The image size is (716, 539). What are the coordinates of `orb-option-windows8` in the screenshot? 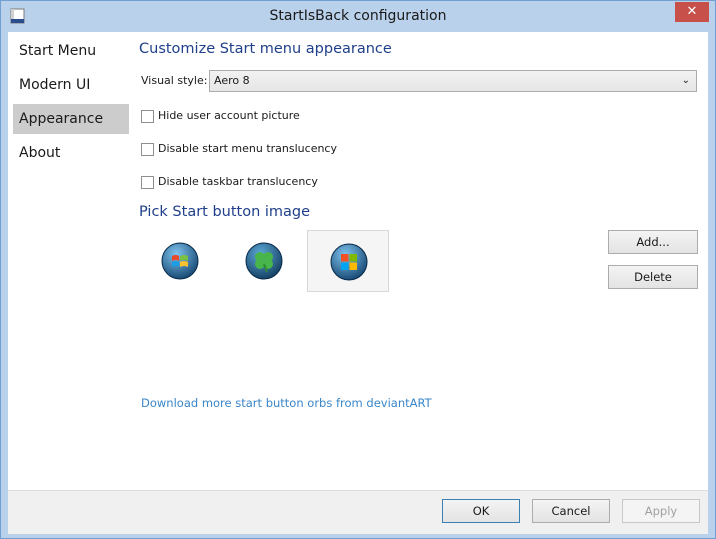 It's located at (348, 261).